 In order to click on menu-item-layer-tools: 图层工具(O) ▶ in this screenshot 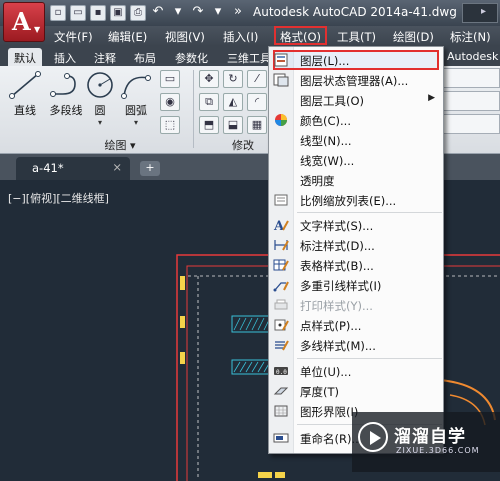, I will do `click(356, 100)`.